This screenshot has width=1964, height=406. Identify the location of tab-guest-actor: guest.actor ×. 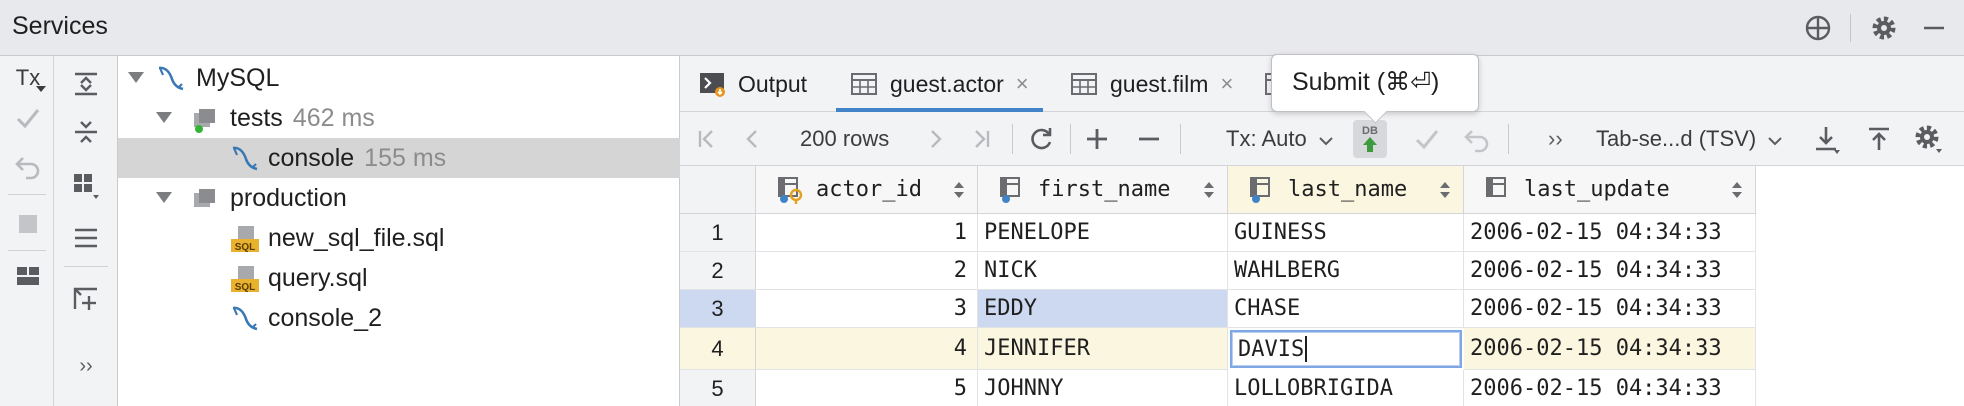
(939, 84).